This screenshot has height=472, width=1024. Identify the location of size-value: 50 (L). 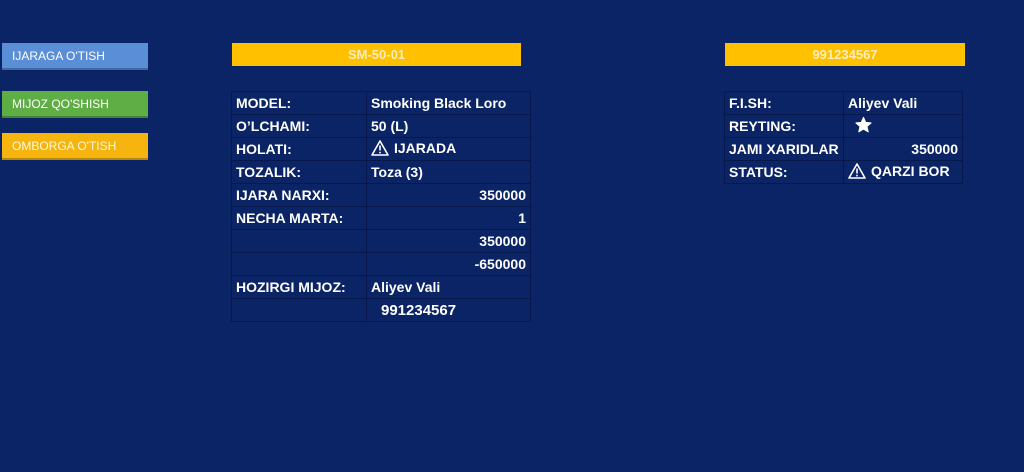
(448, 126).